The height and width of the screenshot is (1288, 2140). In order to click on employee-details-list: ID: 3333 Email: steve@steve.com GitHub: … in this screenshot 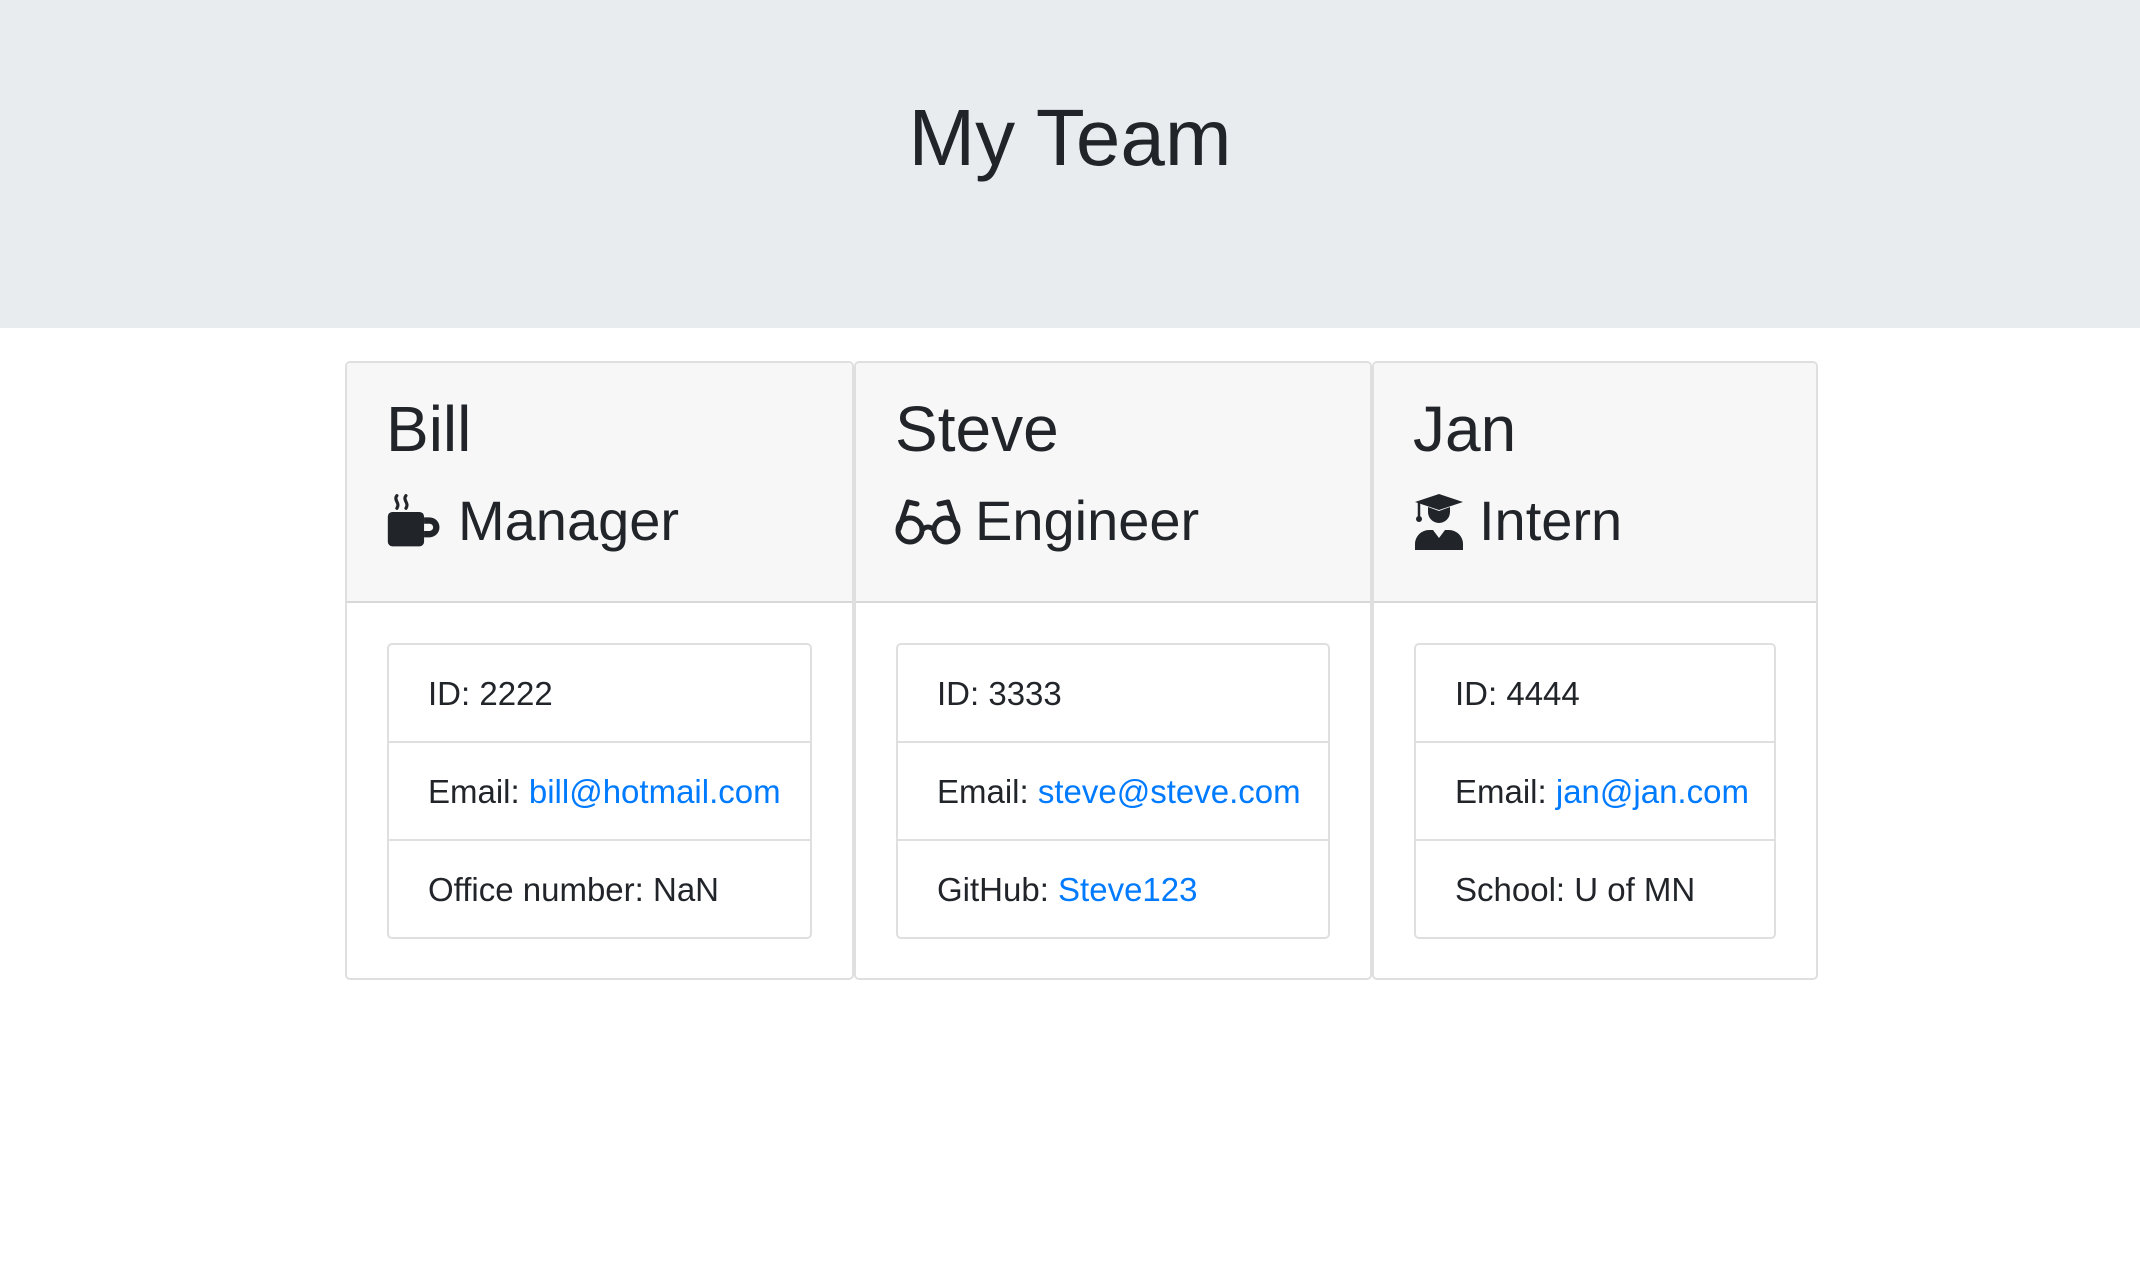, I will do `click(1113, 791)`.